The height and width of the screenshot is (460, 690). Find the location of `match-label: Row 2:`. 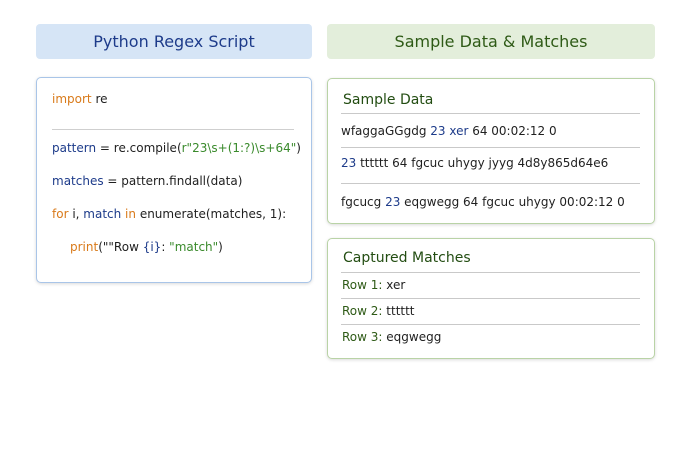

match-label: Row 2: is located at coordinates (362, 311).